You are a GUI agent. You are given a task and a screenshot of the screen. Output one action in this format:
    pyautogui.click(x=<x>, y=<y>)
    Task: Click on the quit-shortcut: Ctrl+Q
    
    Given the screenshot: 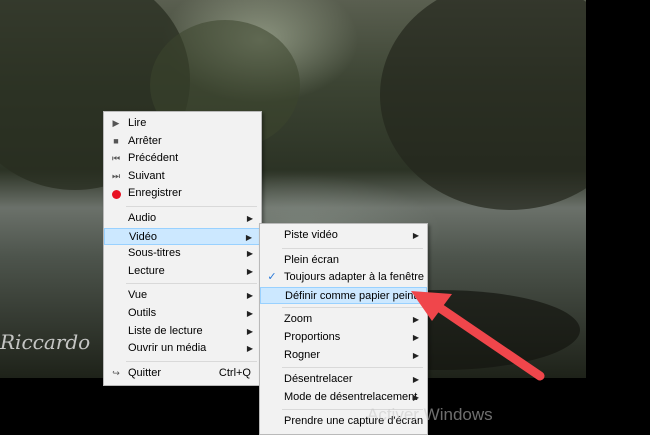 What is the action you would take?
    pyautogui.click(x=234, y=372)
    